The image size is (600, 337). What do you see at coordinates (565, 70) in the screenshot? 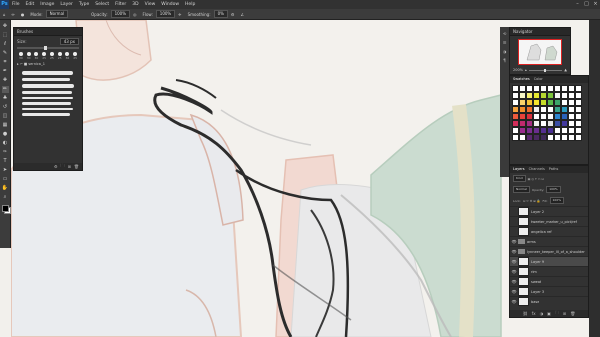
I see `zoom-in-icon: ▲` at bounding box center [565, 70].